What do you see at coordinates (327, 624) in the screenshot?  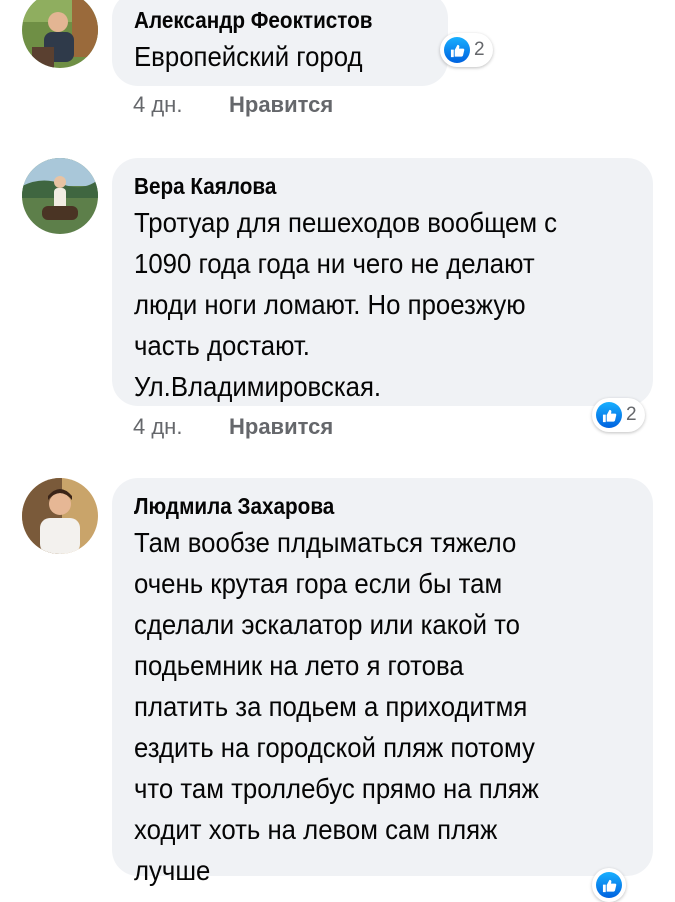 I see `comment-line: сделали эскалатор или какой то` at bounding box center [327, 624].